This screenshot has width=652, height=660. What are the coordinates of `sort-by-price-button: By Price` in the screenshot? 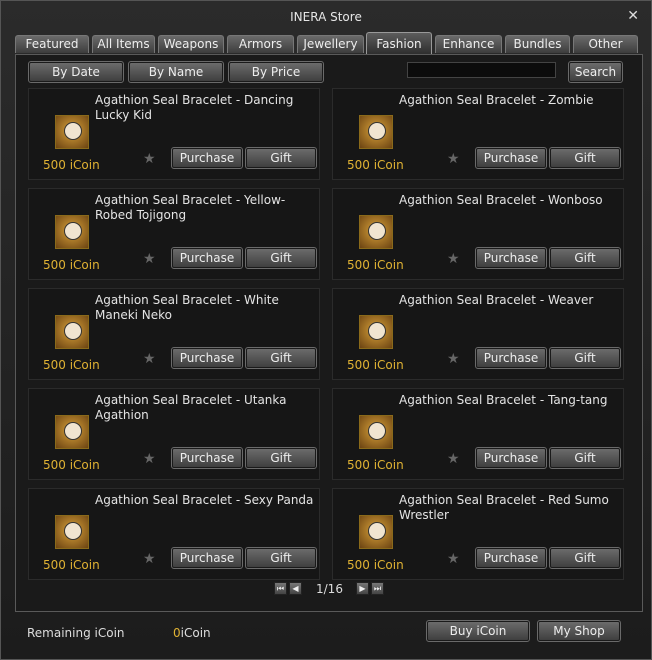 It's located at (276, 72).